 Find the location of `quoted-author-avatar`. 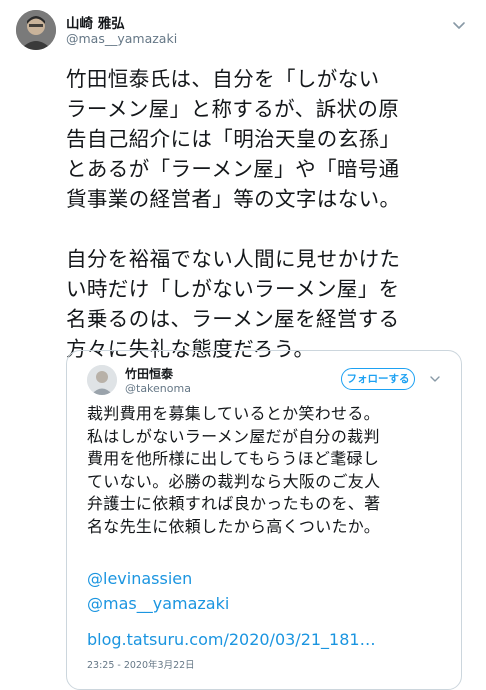

quoted-author-avatar is located at coordinates (102, 380).